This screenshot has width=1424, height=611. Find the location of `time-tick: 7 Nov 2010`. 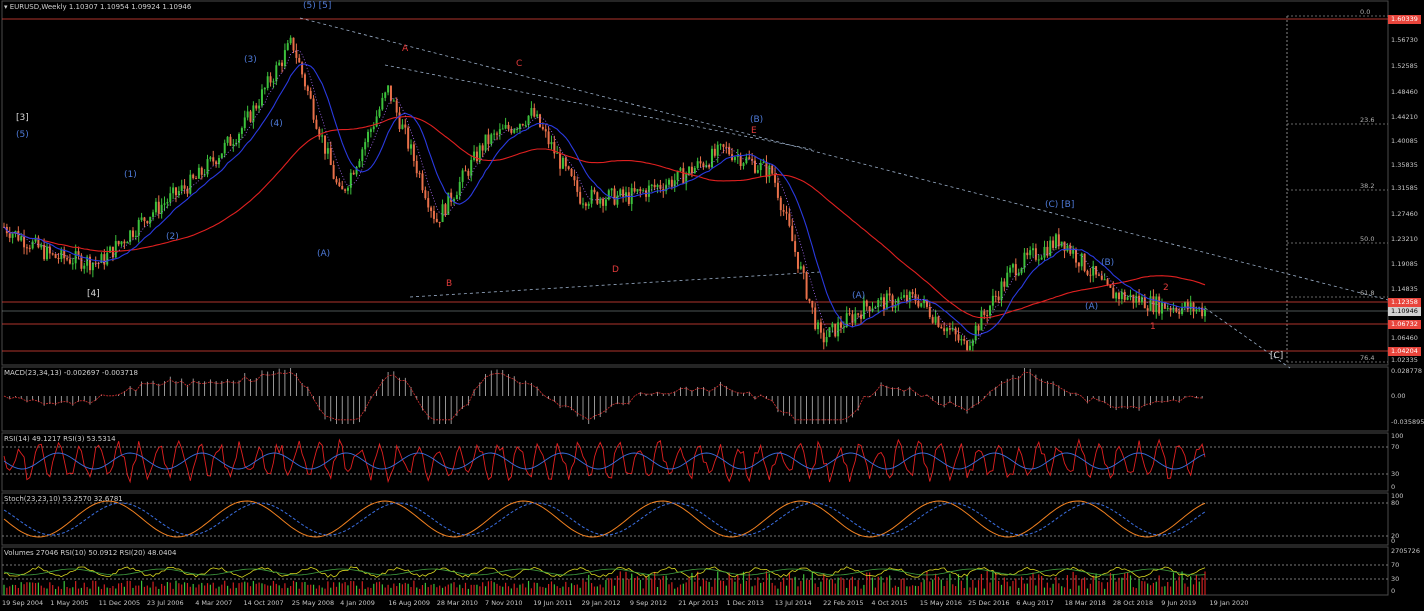

time-tick: 7 Nov 2010 is located at coordinates (504, 603).